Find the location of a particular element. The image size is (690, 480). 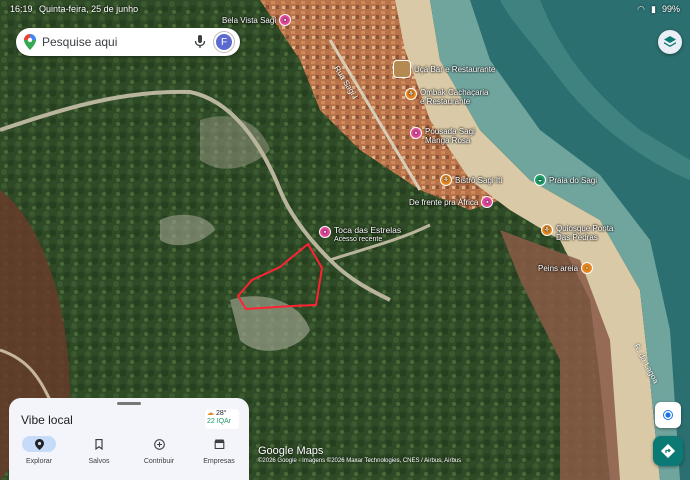

poi-peins-areia: Peins areia ▫ is located at coordinates (566, 268).